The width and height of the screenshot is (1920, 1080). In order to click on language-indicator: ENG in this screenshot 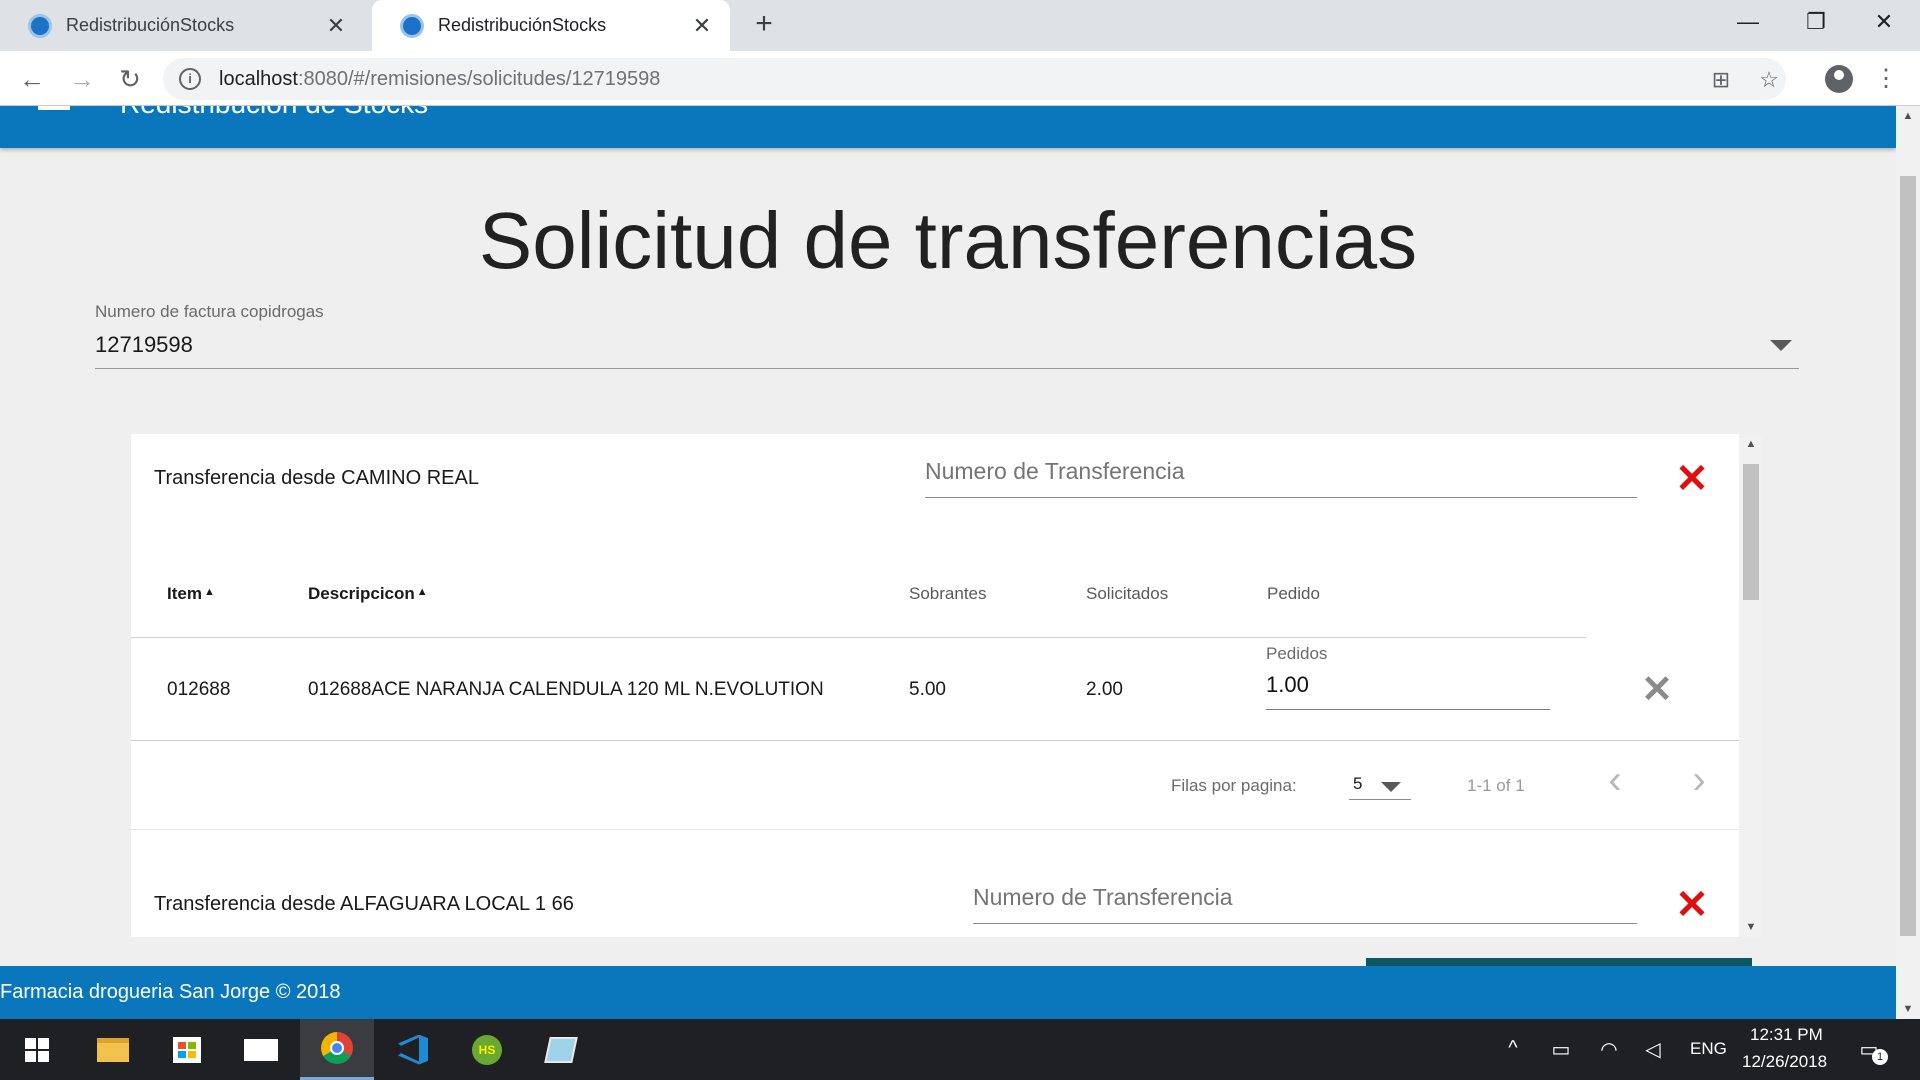, I will do `click(1708, 1049)`.